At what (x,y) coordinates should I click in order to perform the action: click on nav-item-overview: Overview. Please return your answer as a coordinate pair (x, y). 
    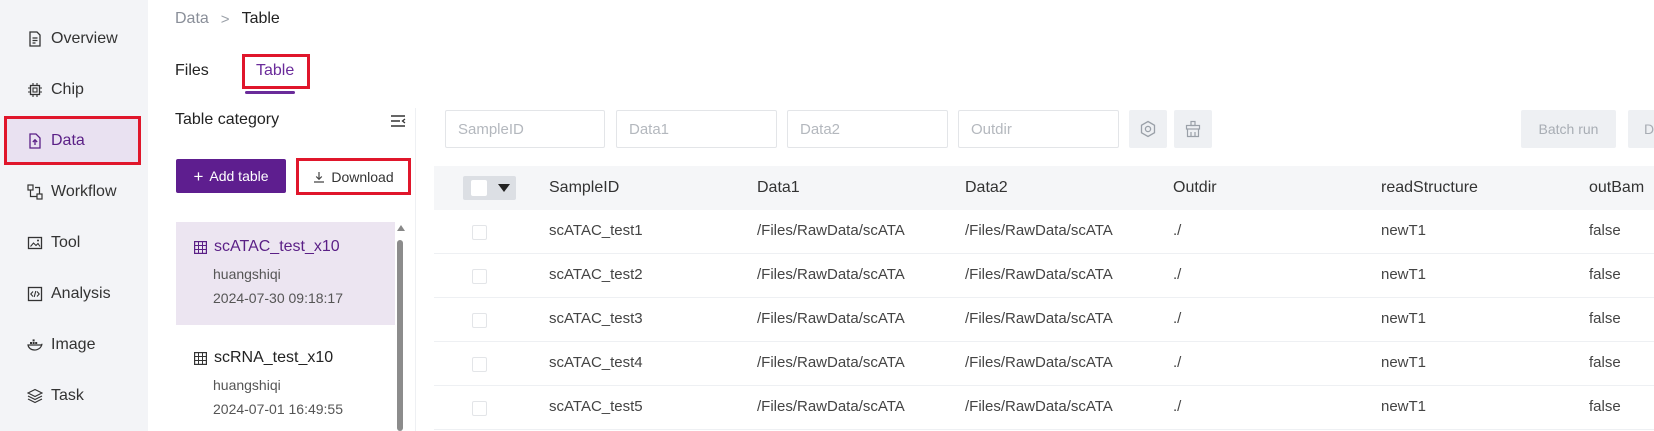
    Looking at the image, I should click on (72, 39).